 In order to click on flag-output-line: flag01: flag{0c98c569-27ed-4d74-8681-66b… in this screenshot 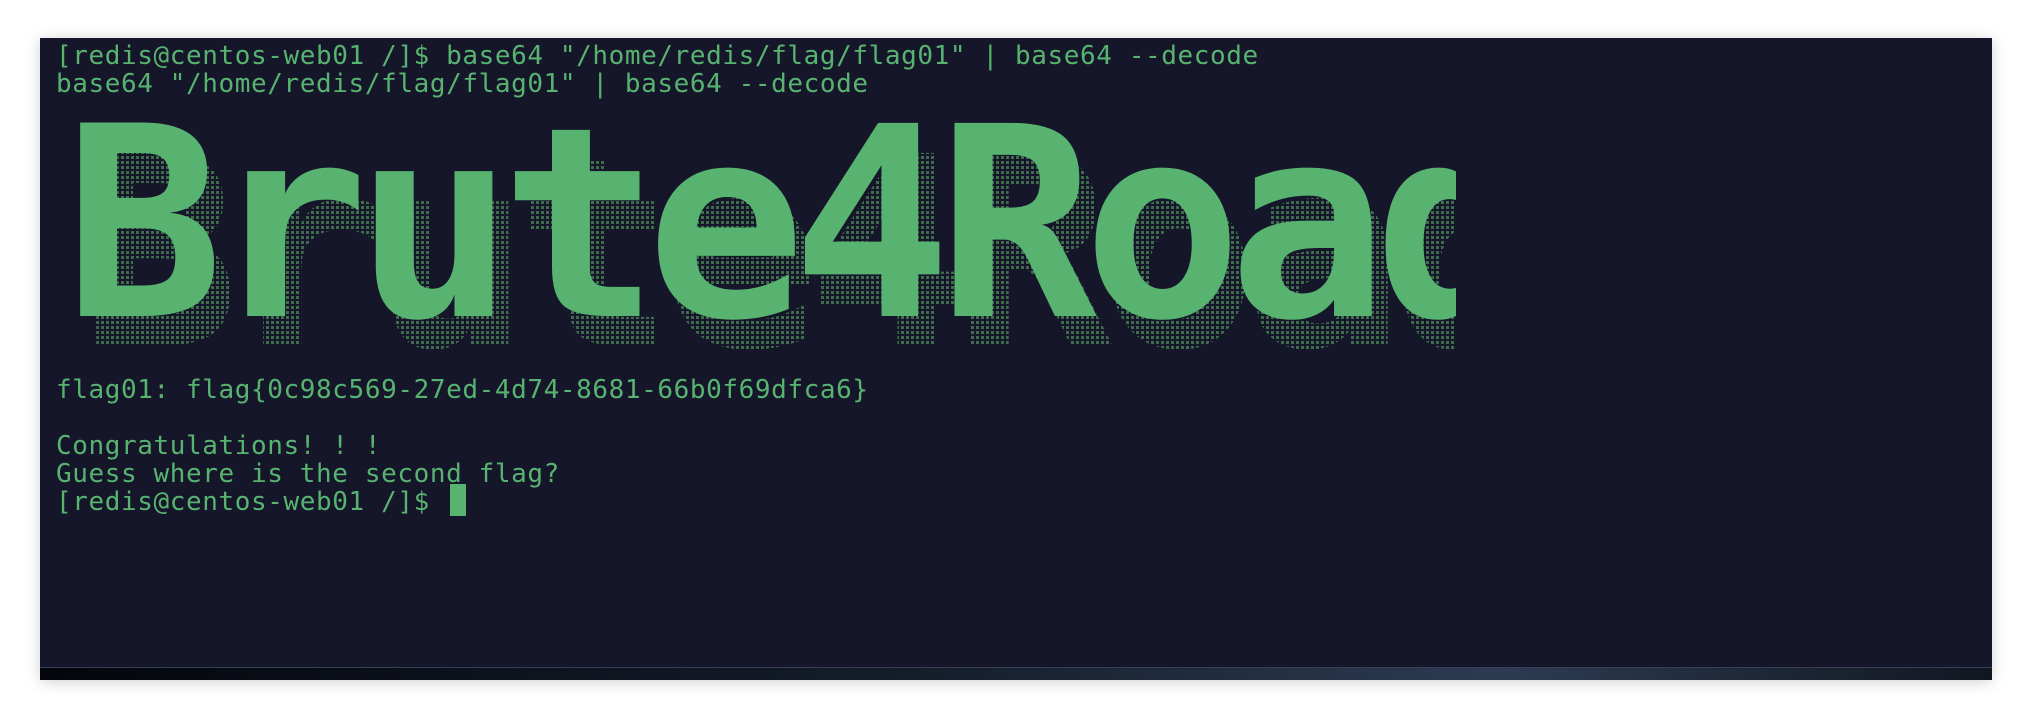, I will do `click(462, 390)`.